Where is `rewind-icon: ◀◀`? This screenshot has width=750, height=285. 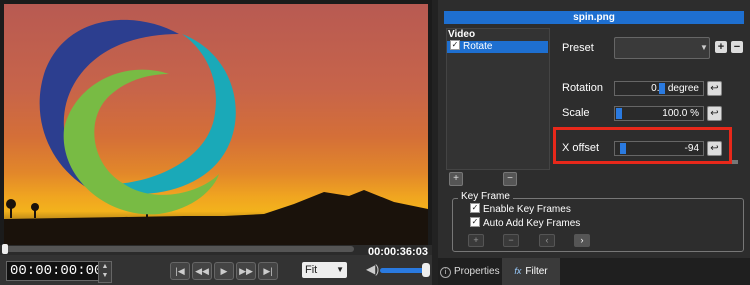 rewind-icon: ◀◀ is located at coordinates (202, 271).